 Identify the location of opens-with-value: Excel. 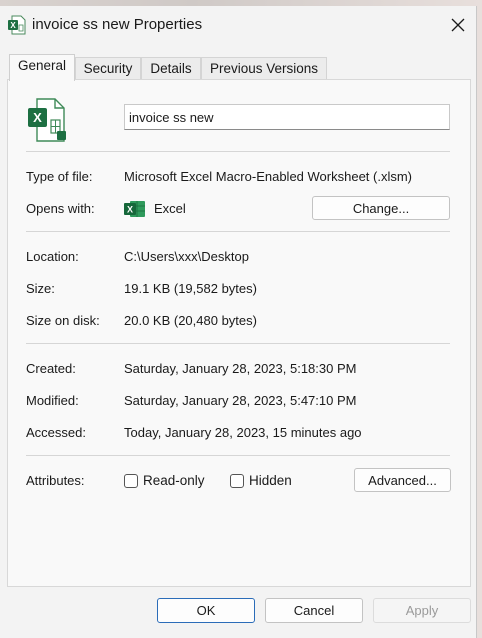
(170, 208).